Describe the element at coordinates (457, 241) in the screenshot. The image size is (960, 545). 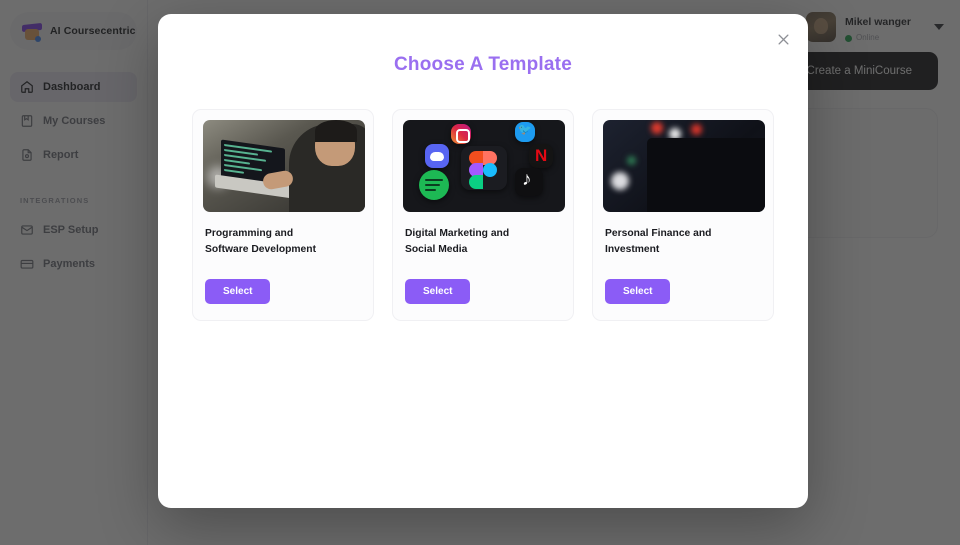
I see `template-card-title: Digital Marketing and Social Media` at that location.